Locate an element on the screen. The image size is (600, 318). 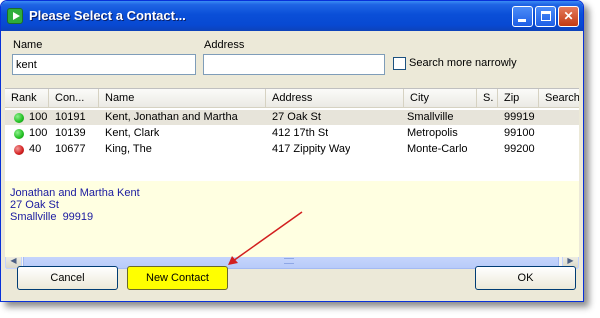
annotation-arrow is located at coordinates (265, 238).